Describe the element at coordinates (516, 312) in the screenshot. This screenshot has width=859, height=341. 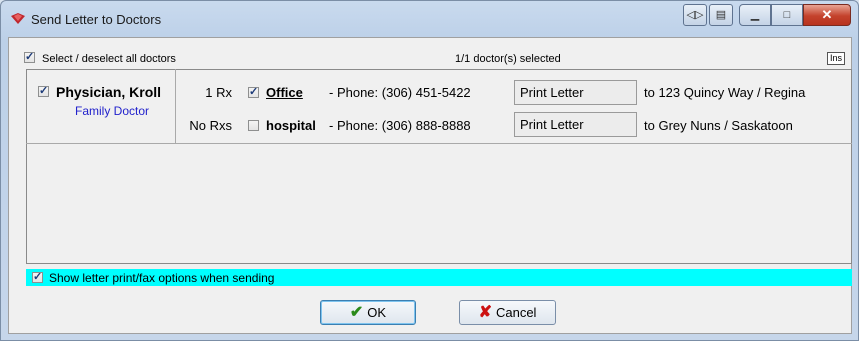
I see `cancel-label: Cancel` at that location.